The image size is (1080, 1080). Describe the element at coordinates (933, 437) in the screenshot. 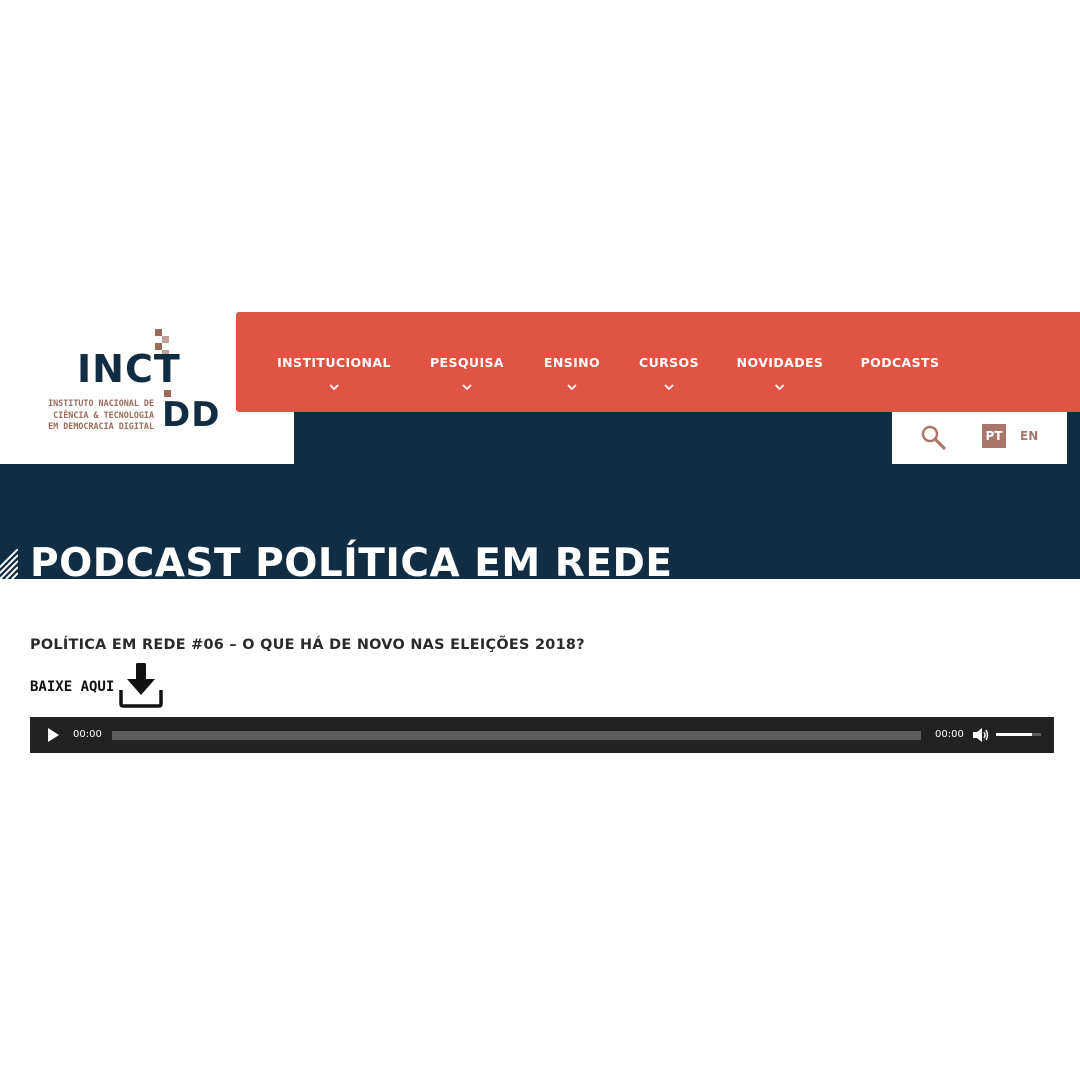

I see `search-icon` at that location.